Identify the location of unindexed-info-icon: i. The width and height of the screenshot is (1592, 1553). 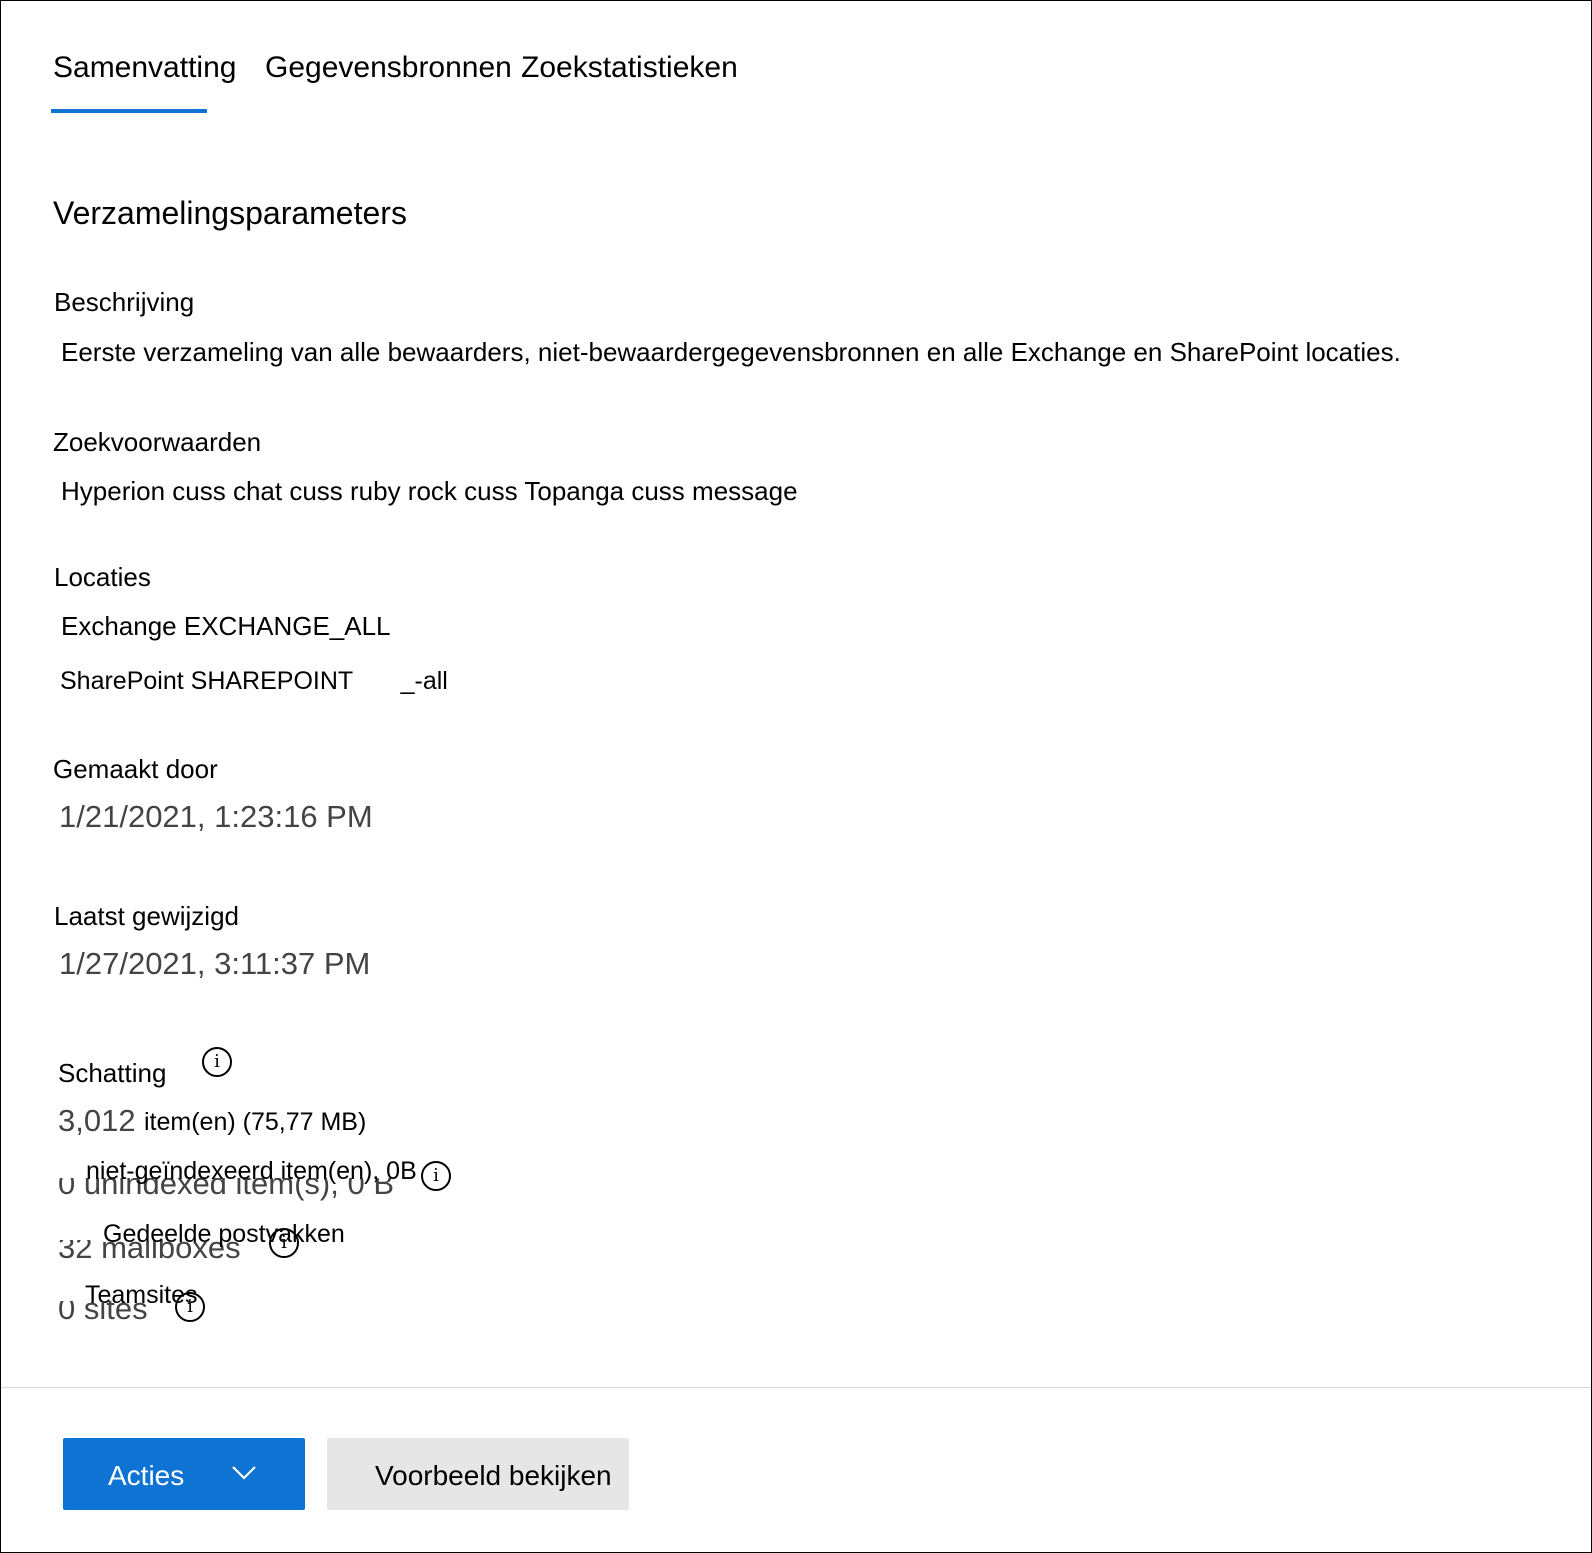
(436, 1176).